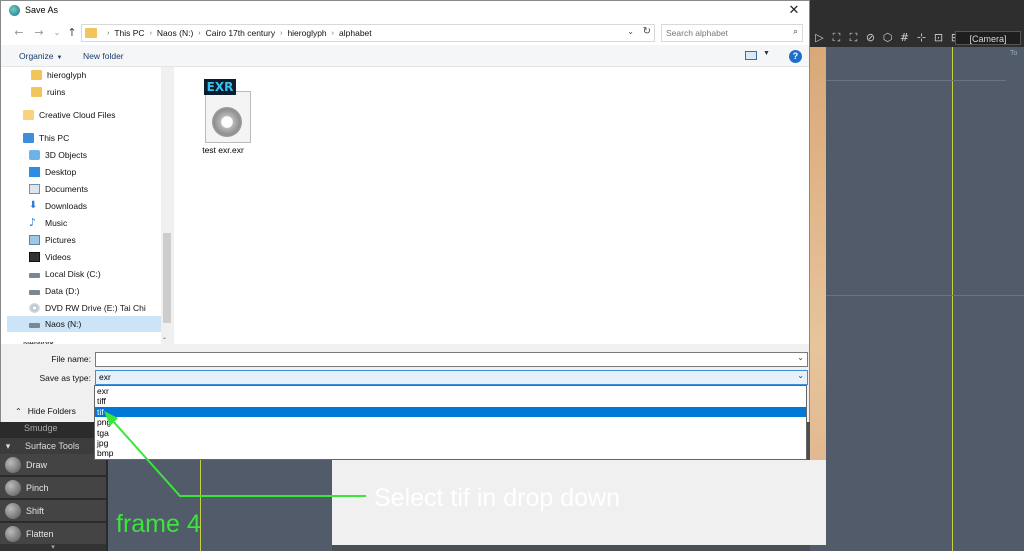 Image resolution: width=1024 pixels, height=551 pixels. Describe the element at coordinates (438, 359) in the screenshot. I see `file-name-input` at that location.